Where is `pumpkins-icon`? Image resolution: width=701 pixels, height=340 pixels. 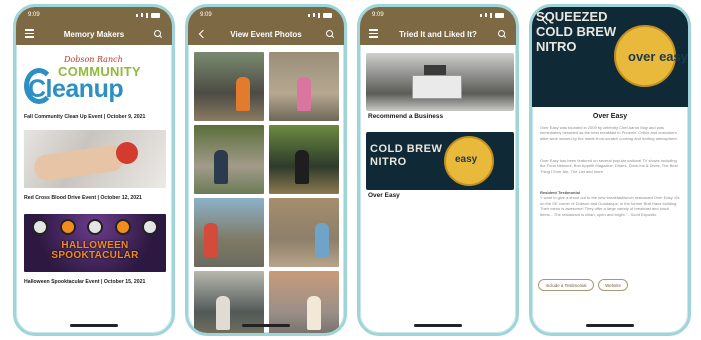
pumpkins-icon is located at coordinates (95, 228).